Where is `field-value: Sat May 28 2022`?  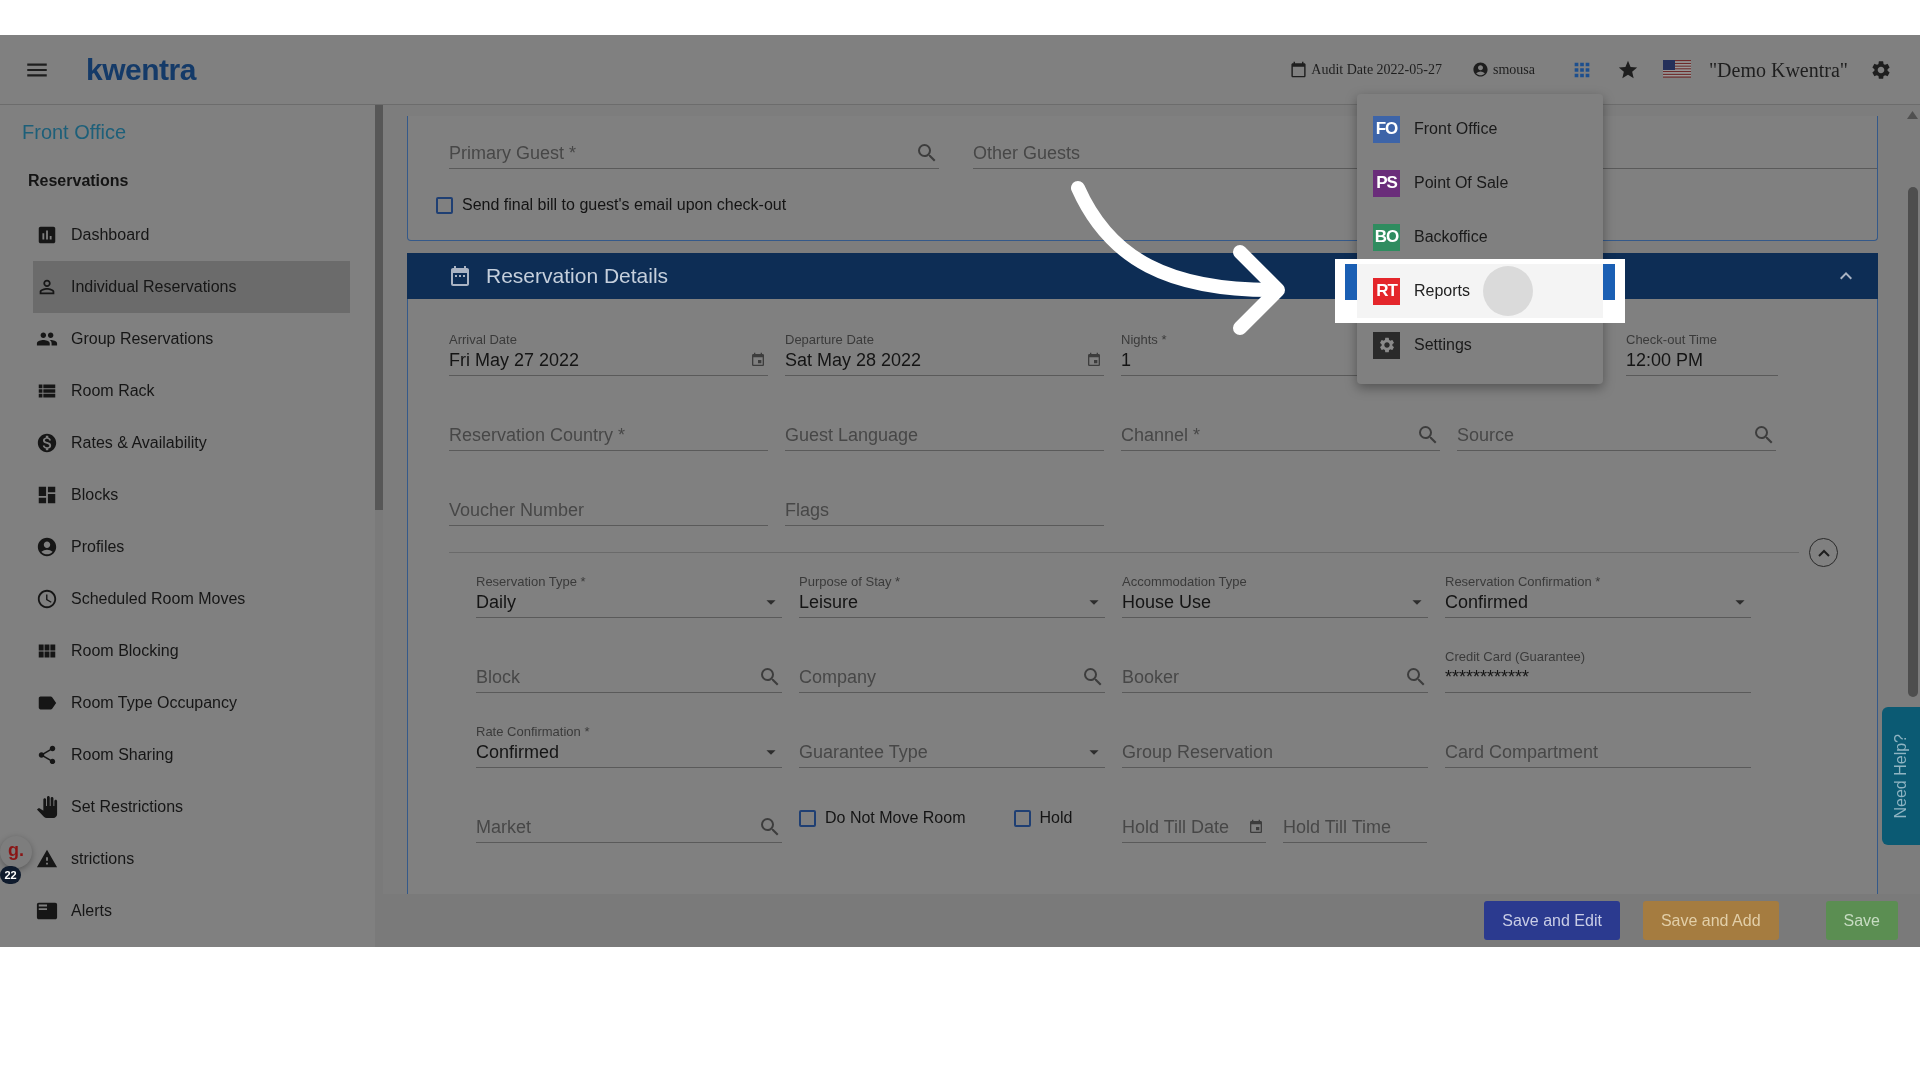 field-value: Sat May 28 2022 is located at coordinates (853, 360).